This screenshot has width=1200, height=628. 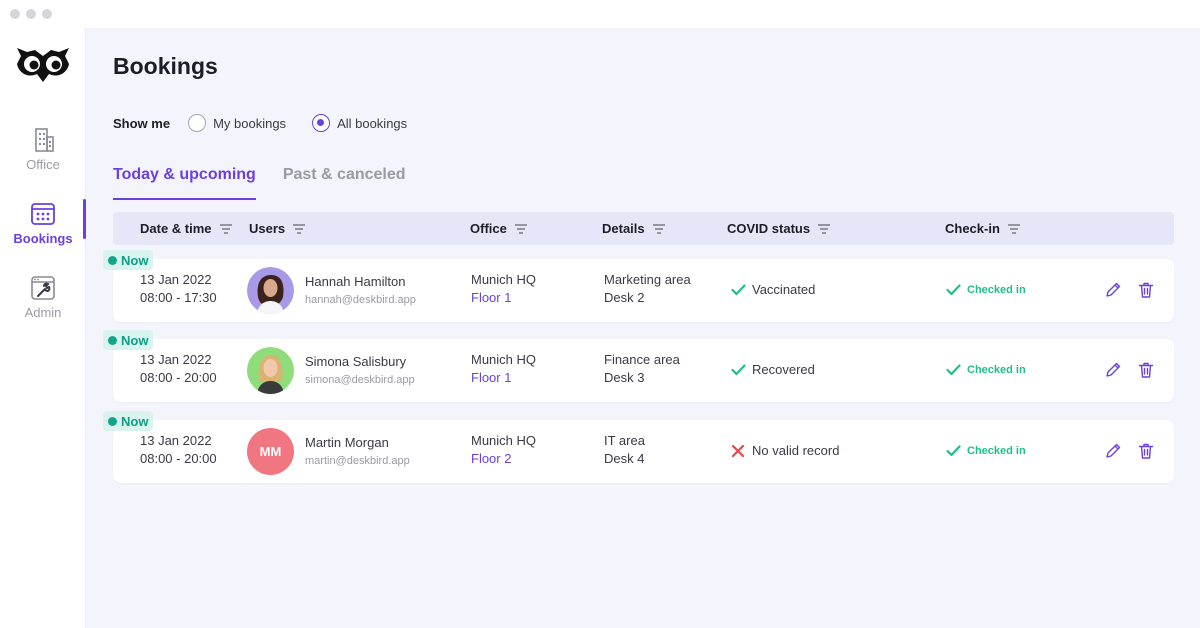 What do you see at coordinates (178, 450) in the screenshot?
I see `date-time-cell: 13 Jan 2022 08:00 - 20:00` at bounding box center [178, 450].